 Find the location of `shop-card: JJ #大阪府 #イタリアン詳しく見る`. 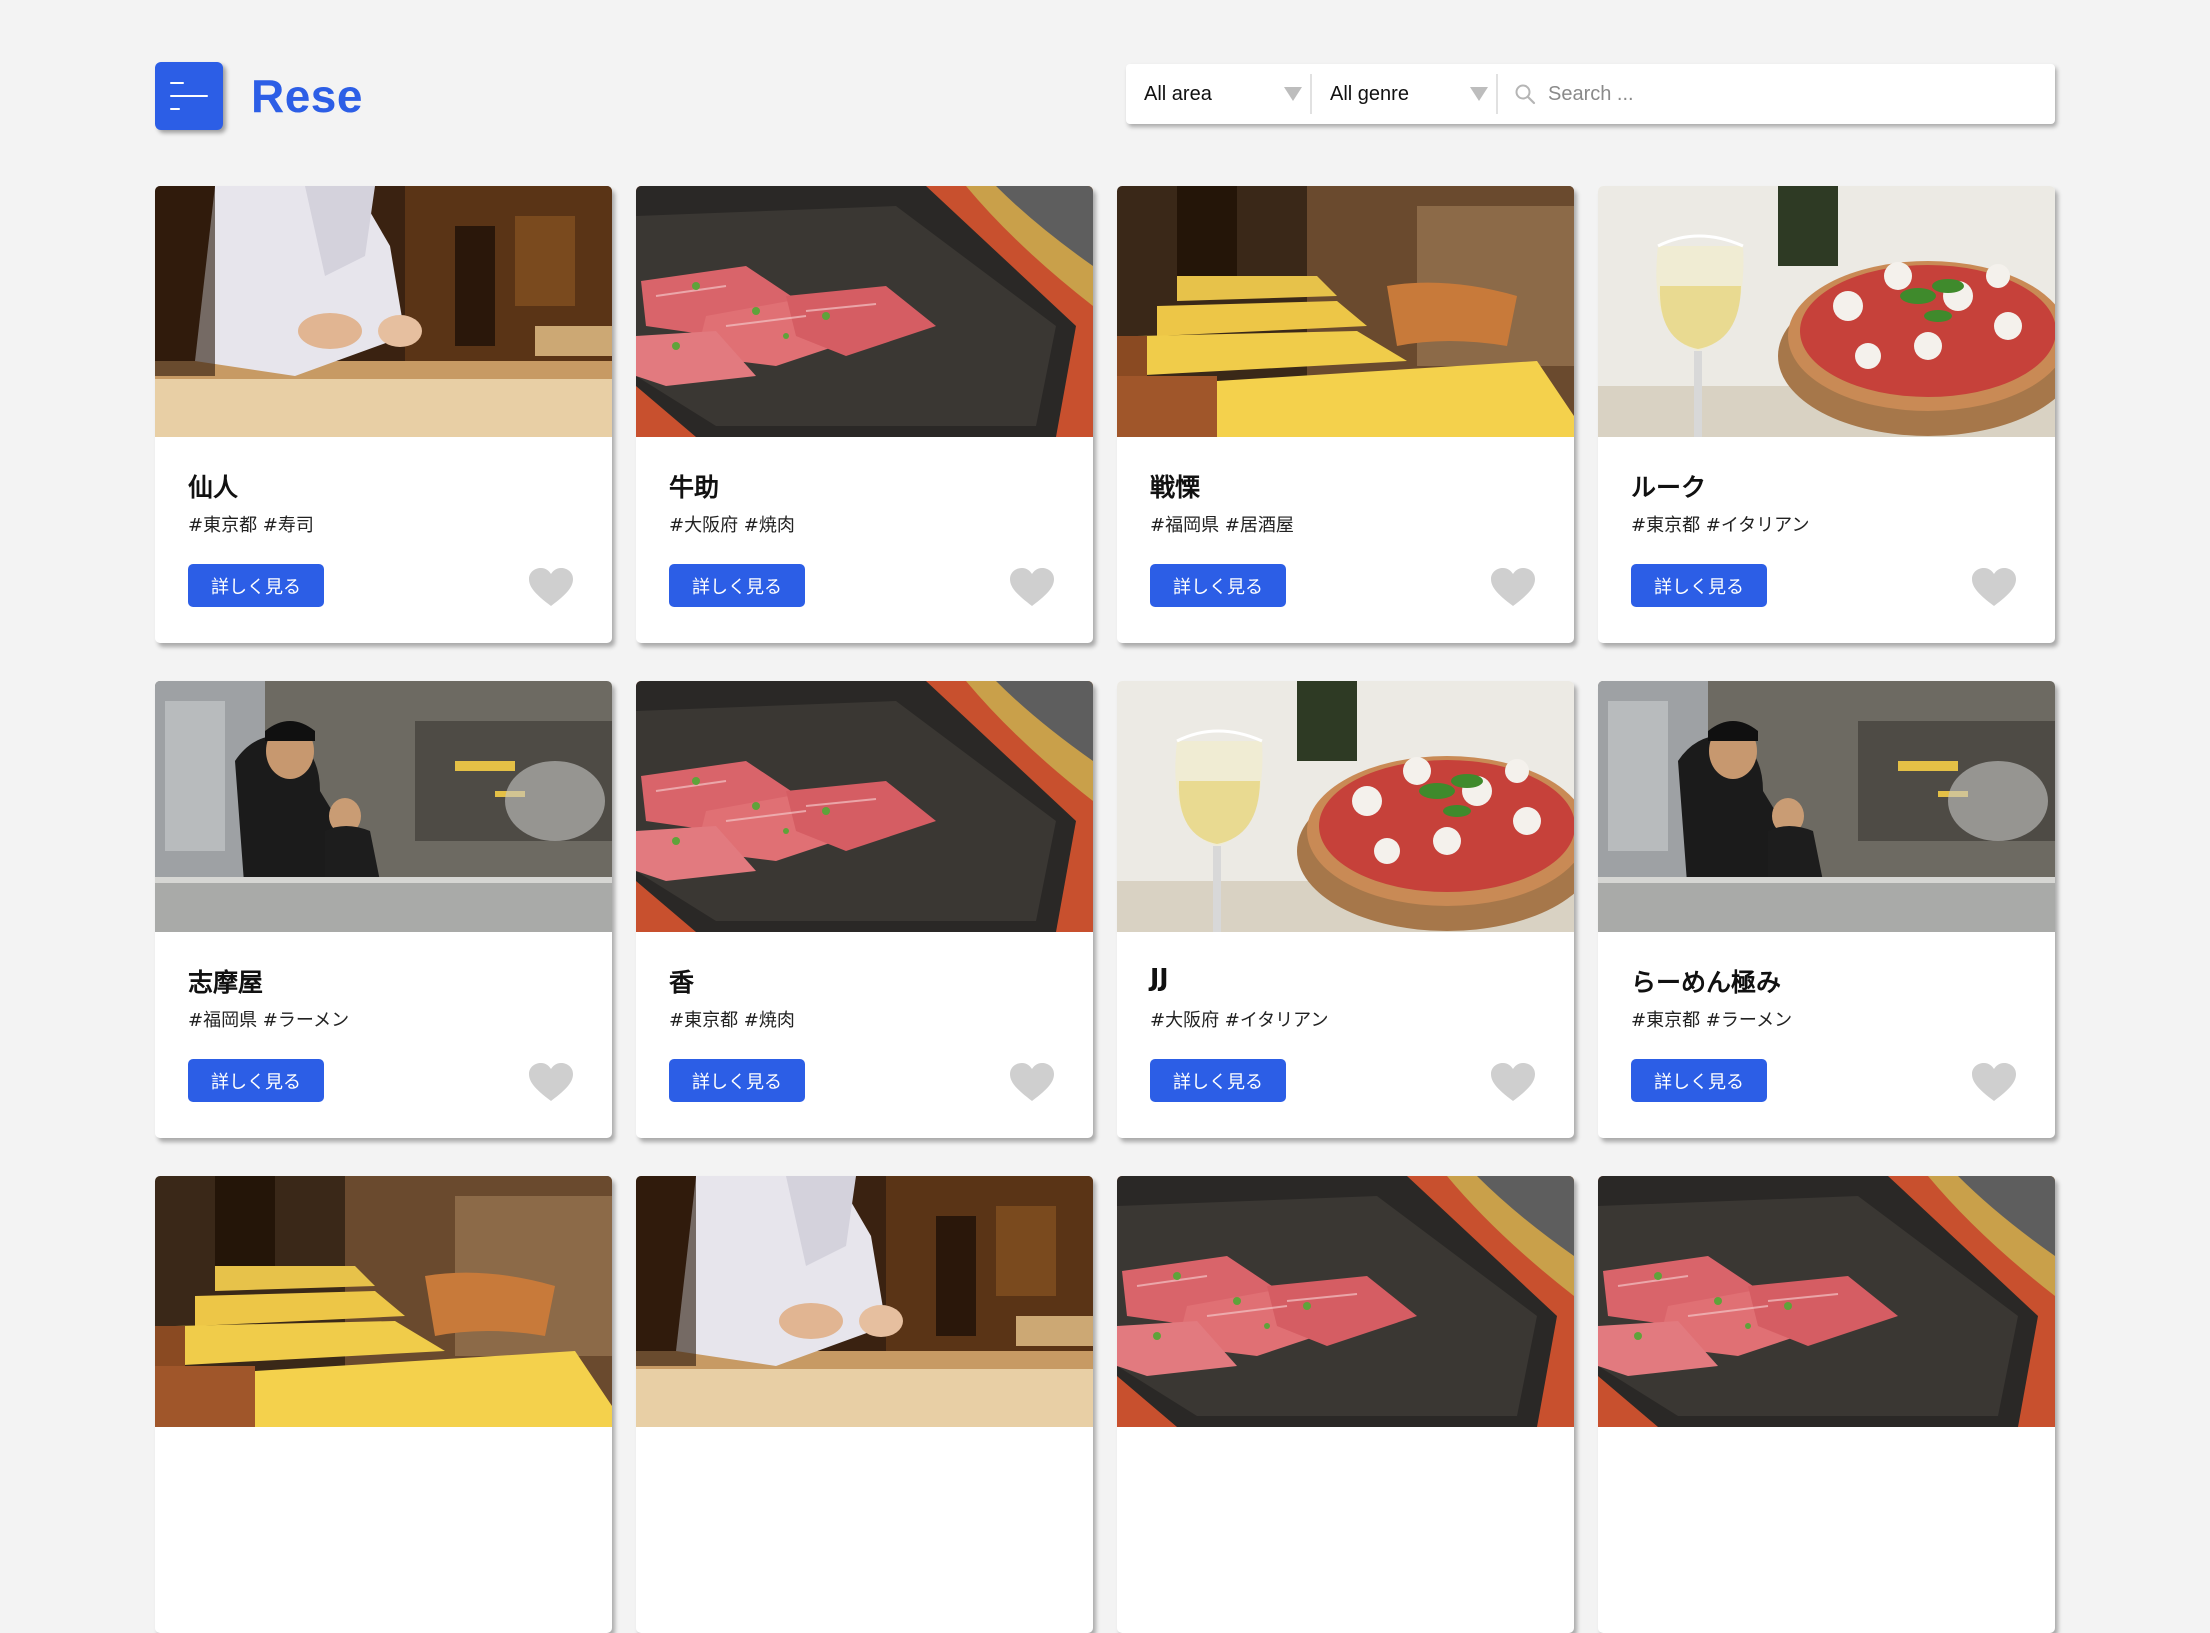

shop-card: JJ #大阪府 #イタリアン詳しく見る is located at coordinates (1345, 909).